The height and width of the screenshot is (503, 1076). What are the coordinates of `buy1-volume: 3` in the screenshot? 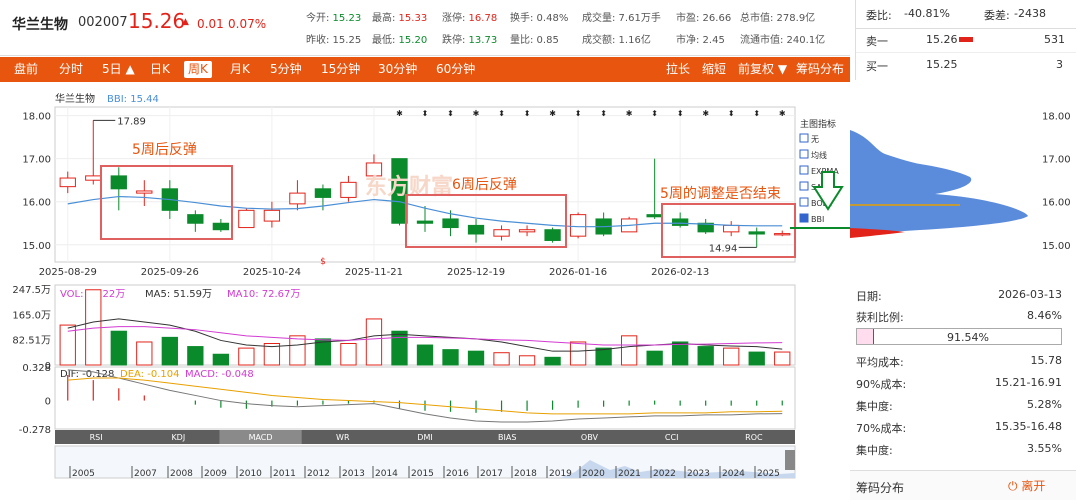 It's located at (1059, 64).